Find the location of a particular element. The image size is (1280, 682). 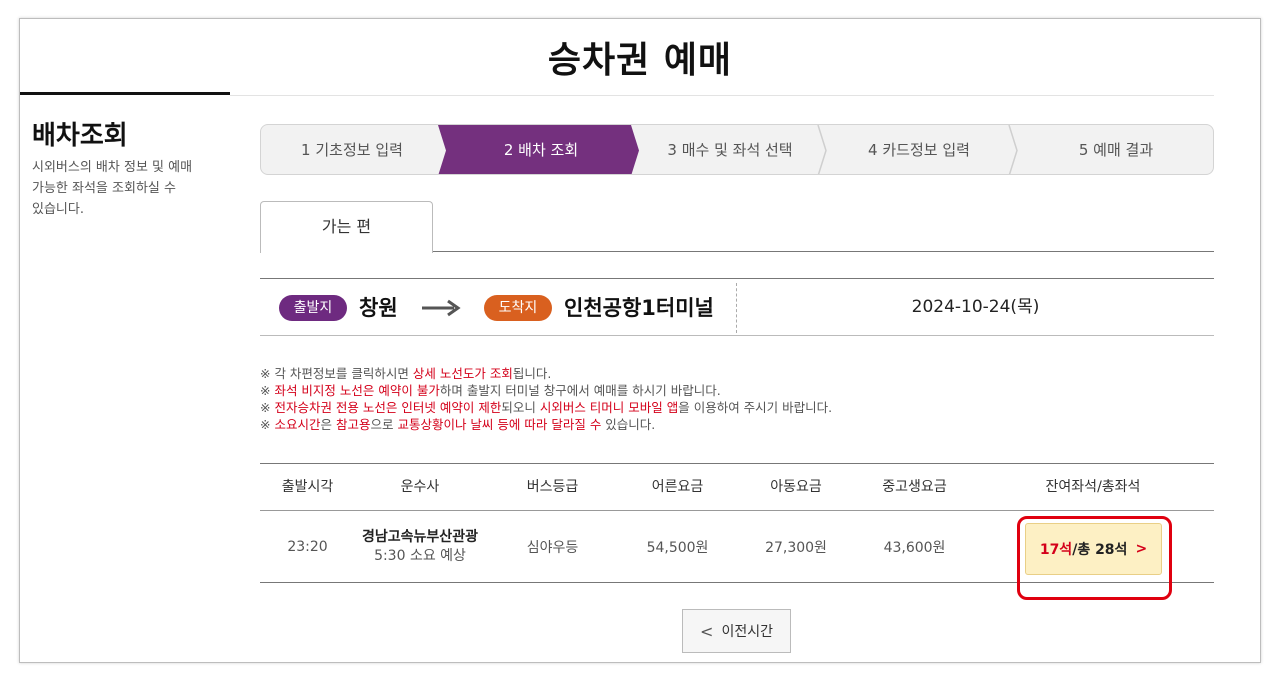

header-company: 운수사 is located at coordinates (420, 487).